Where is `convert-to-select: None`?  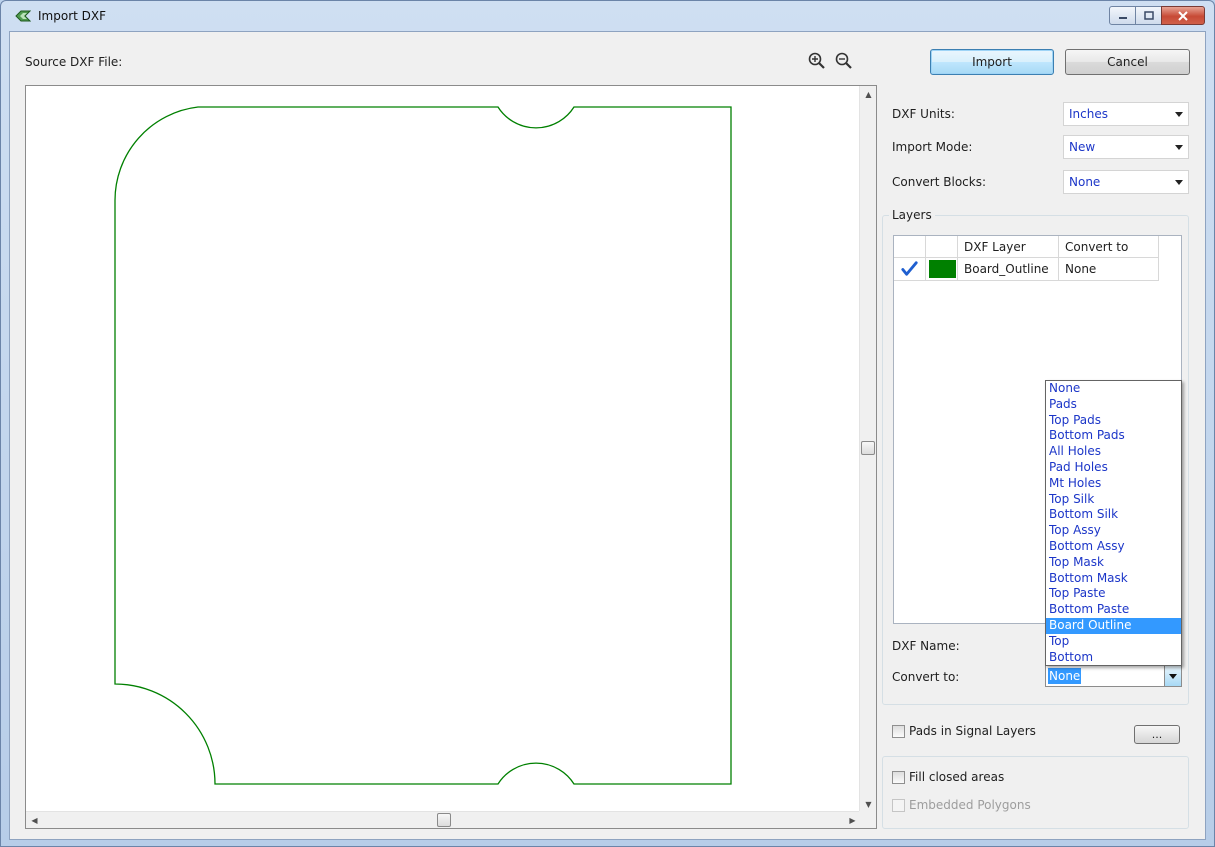 convert-to-select: None is located at coordinates (1113, 676).